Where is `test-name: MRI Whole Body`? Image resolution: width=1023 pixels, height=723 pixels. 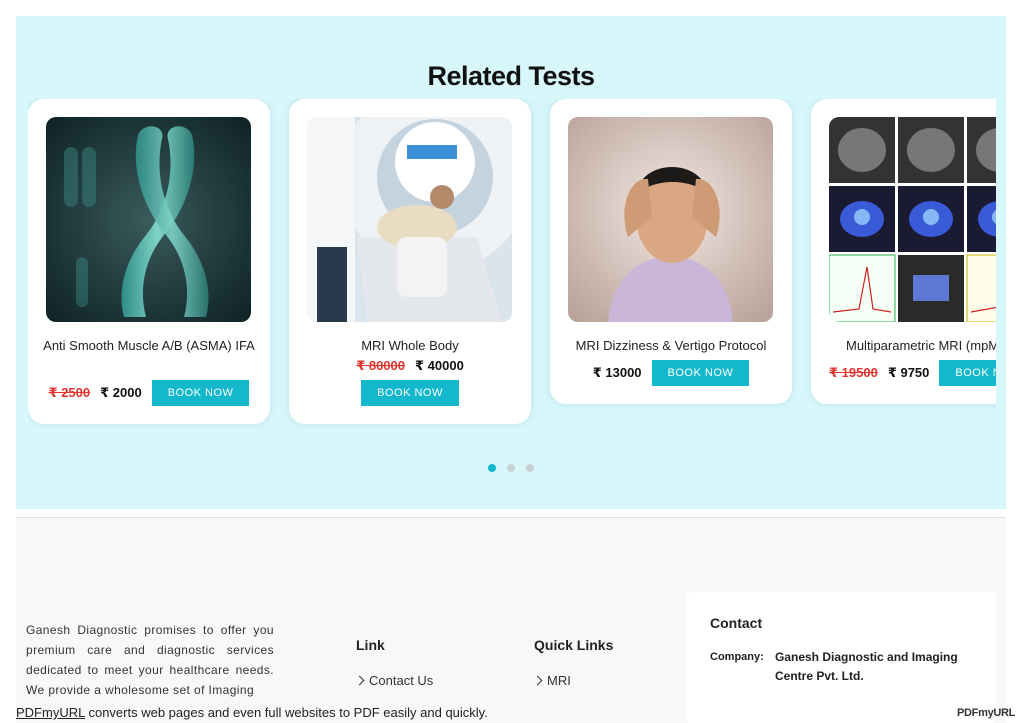
test-name: MRI Whole Body is located at coordinates (410, 345).